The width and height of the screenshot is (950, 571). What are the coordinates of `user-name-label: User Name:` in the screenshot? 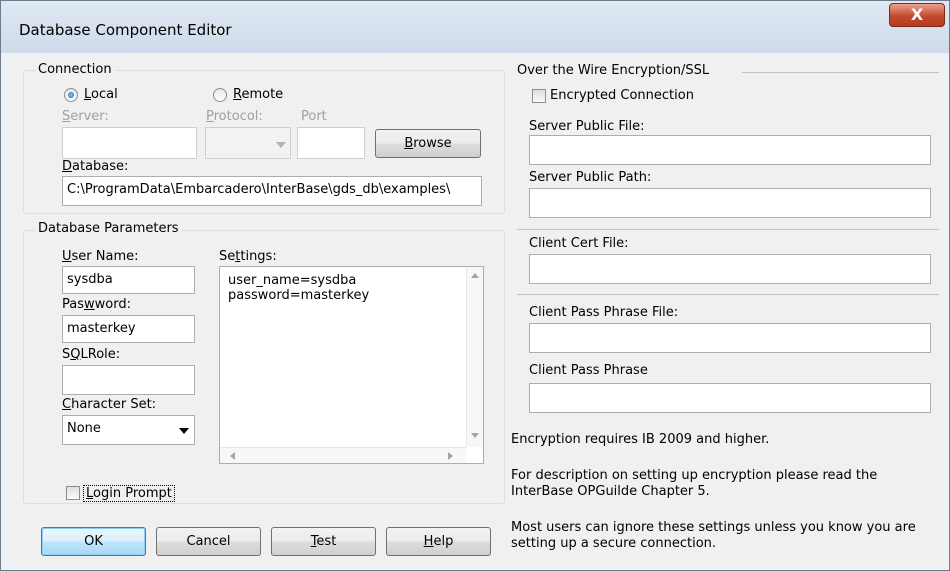 It's located at (100, 256).